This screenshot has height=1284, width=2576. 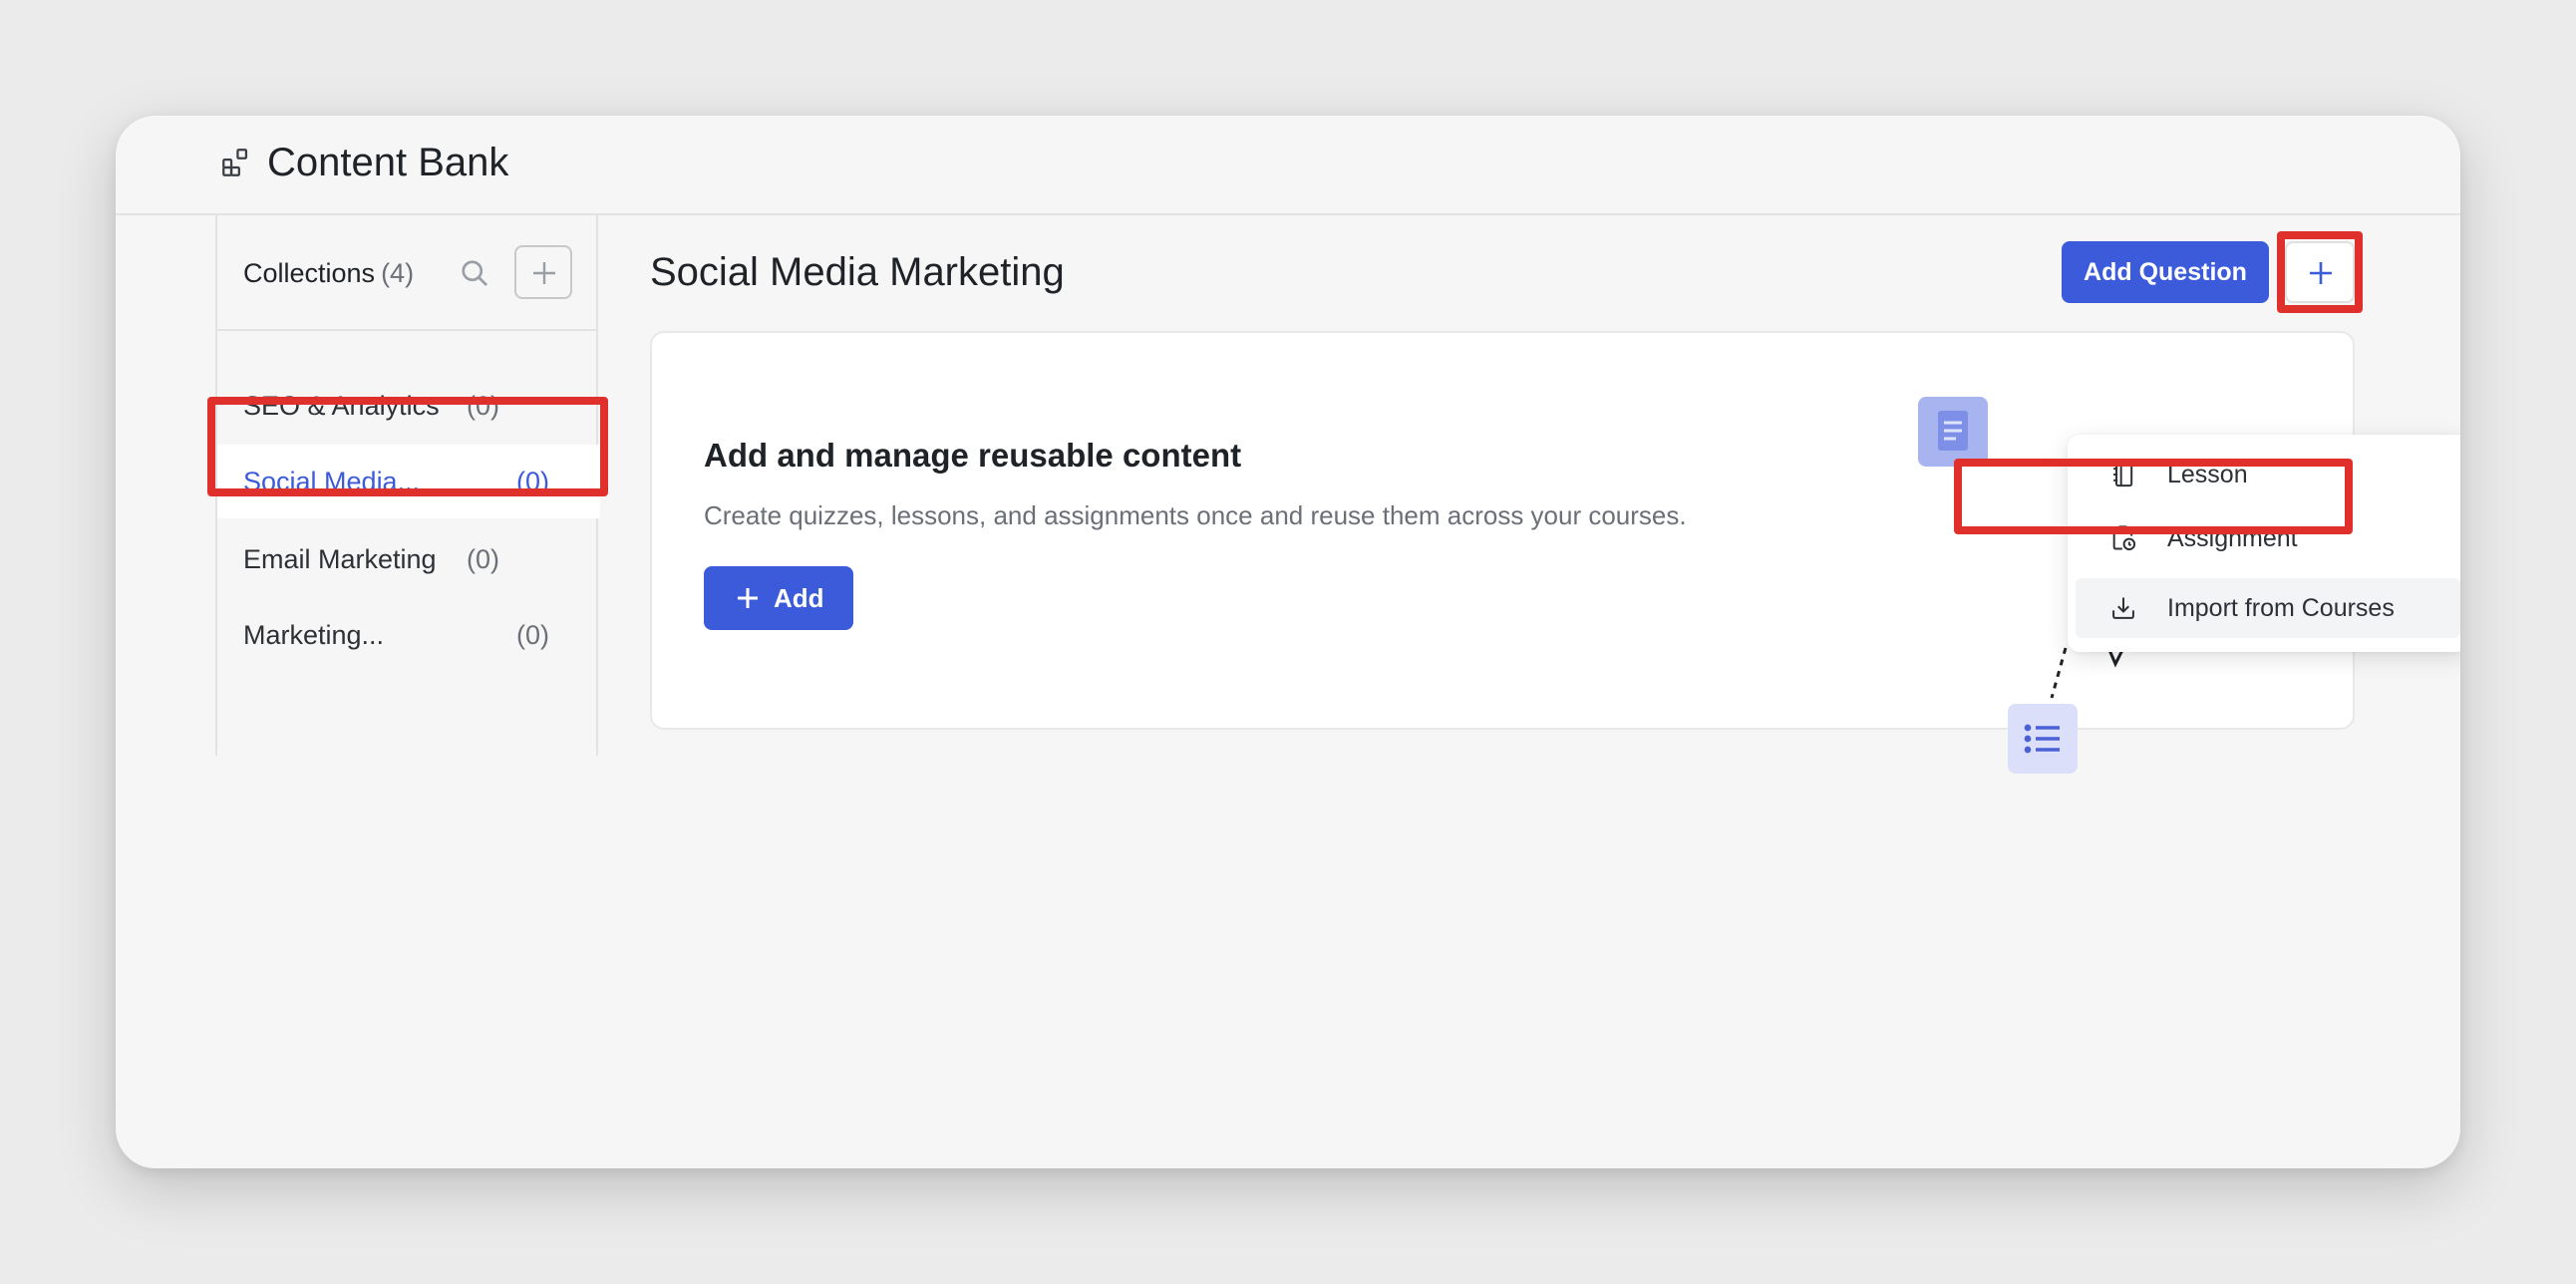 What do you see at coordinates (2207, 474) in the screenshot?
I see `menu-item-label: Lesson` at bounding box center [2207, 474].